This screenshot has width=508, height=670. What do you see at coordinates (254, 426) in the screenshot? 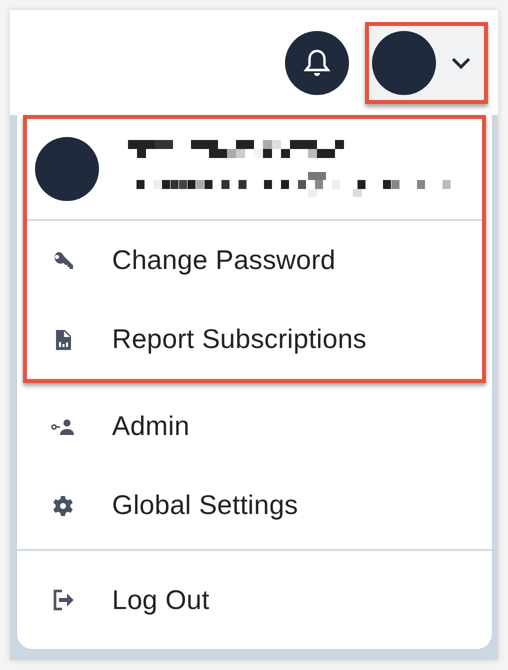
I see `menu-item: Admin` at bounding box center [254, 426].